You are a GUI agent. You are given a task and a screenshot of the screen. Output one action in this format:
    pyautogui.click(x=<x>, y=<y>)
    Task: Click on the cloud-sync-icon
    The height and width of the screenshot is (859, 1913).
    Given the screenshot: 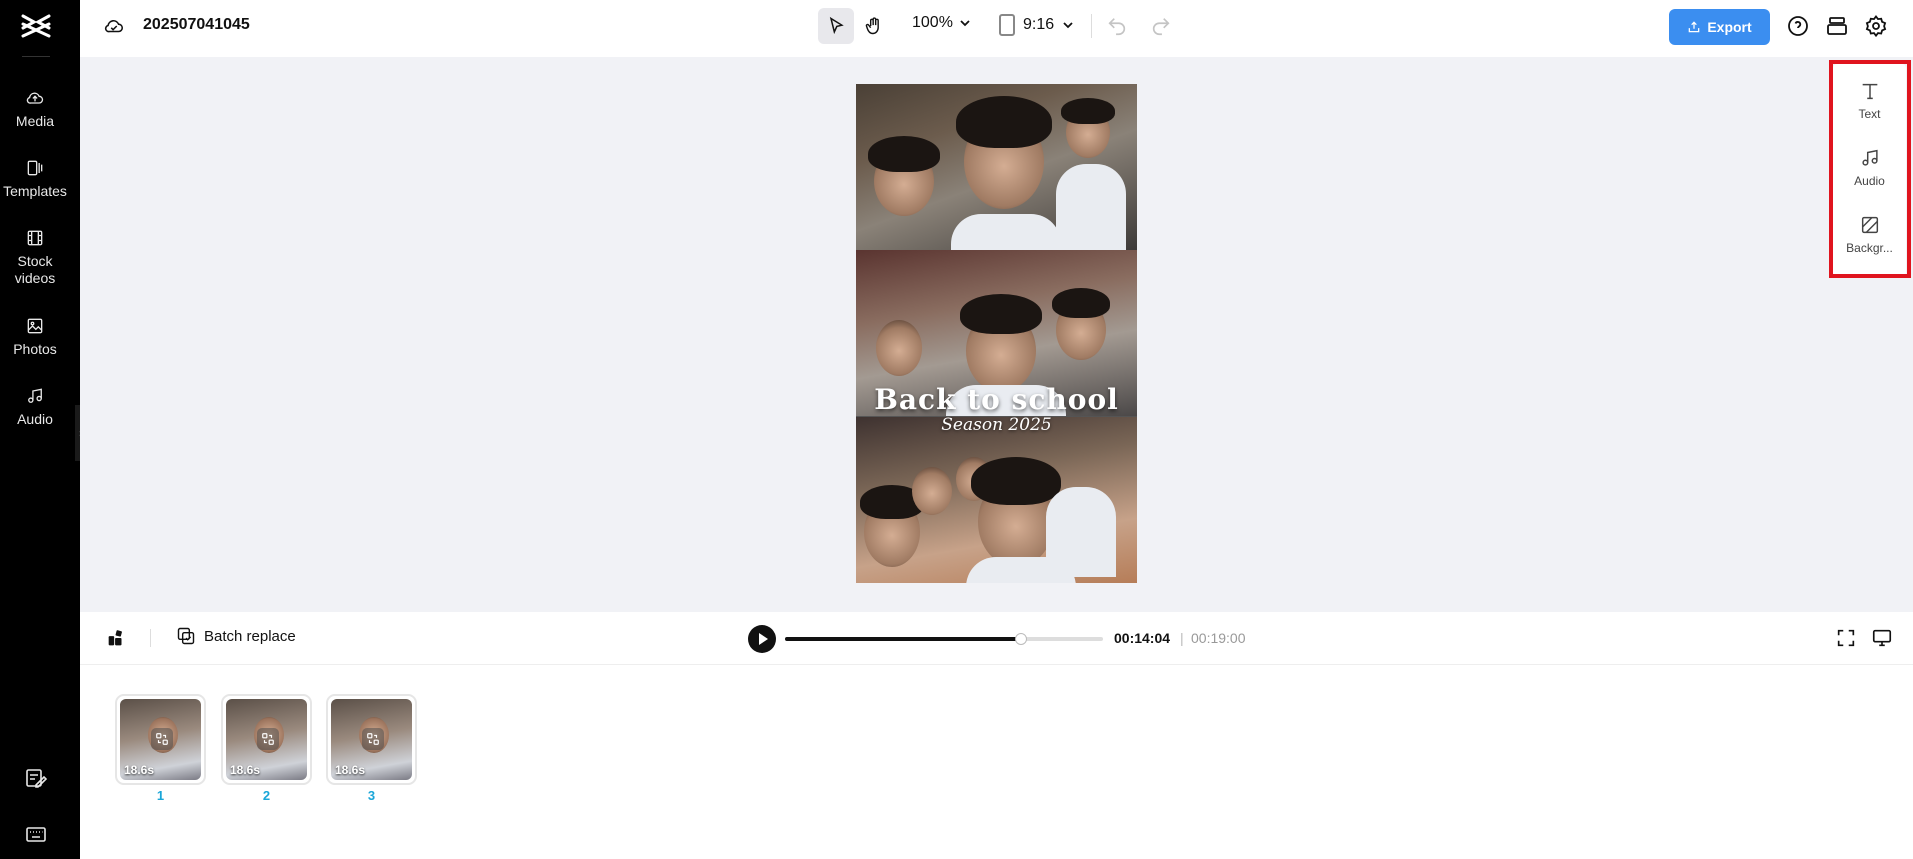 What is the action you would take?
    pyautogui.click(x=114, y=26)
    